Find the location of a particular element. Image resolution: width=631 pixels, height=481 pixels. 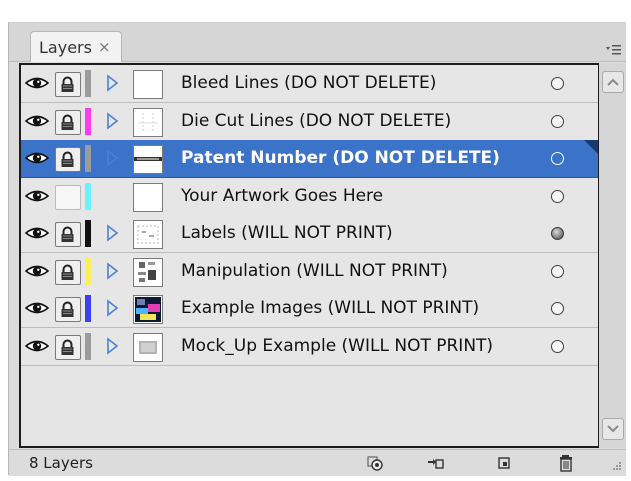

layer-row: Example Images (WILL NOT PRINT) is located at coordinates (309, 309).